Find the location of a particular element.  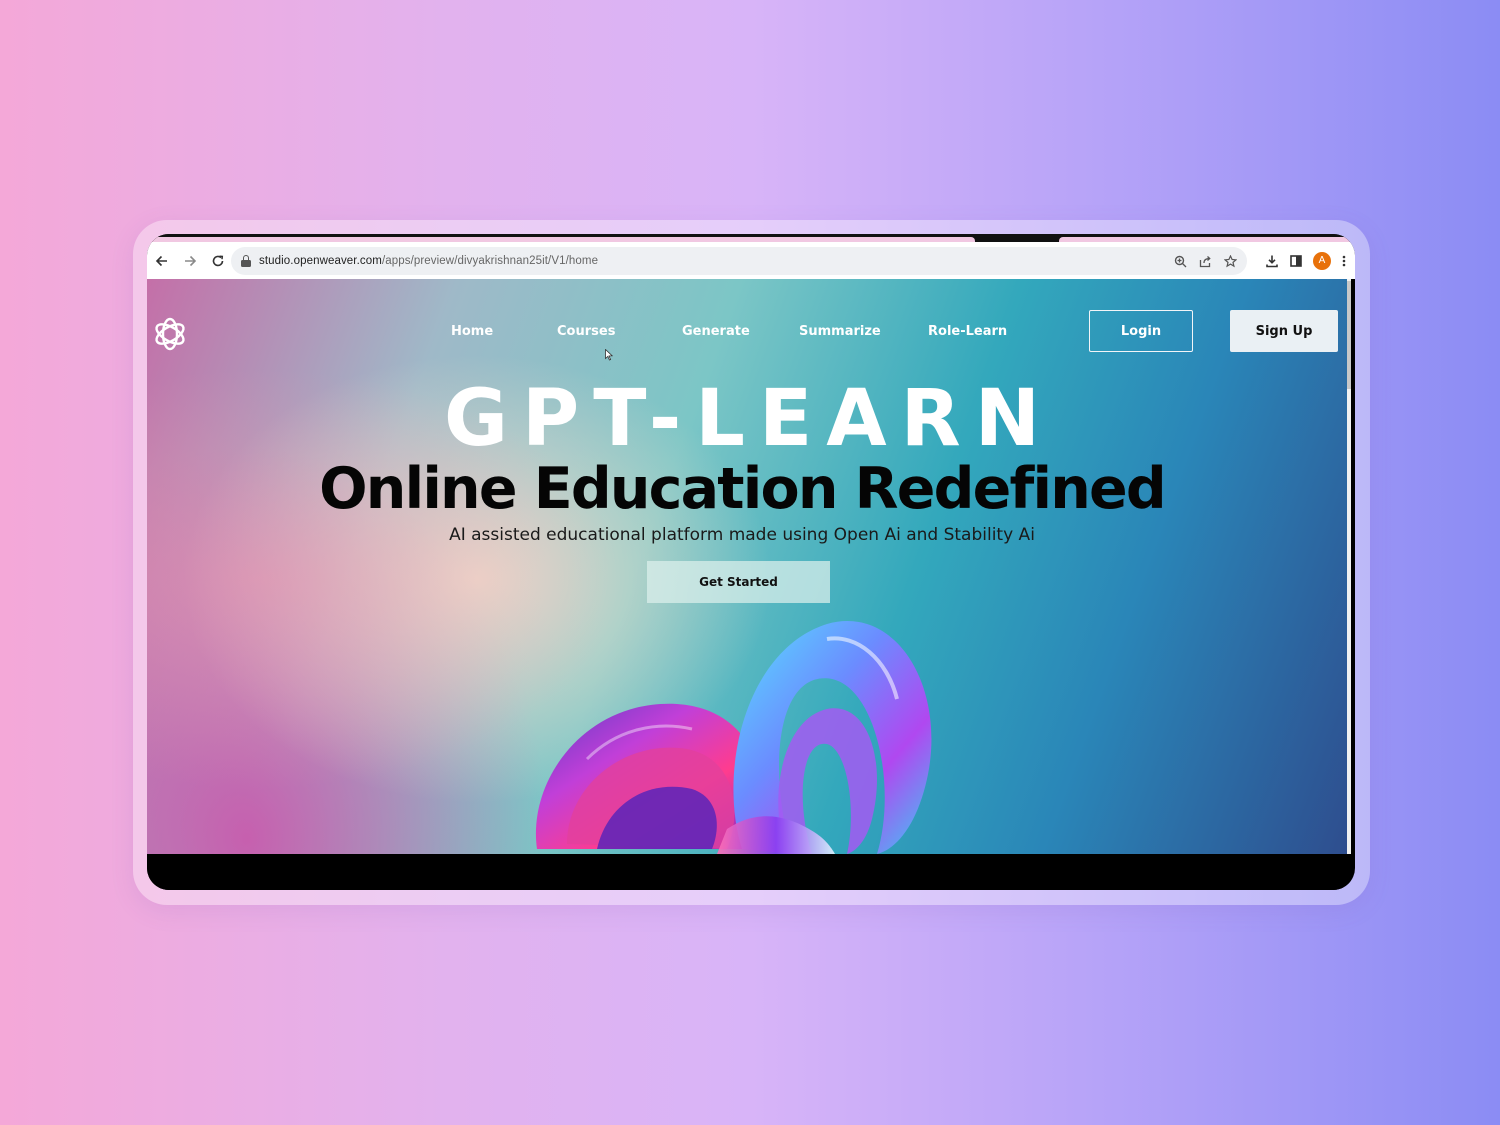

signup-button: Sign Up is located at coordinates (1284, 331).